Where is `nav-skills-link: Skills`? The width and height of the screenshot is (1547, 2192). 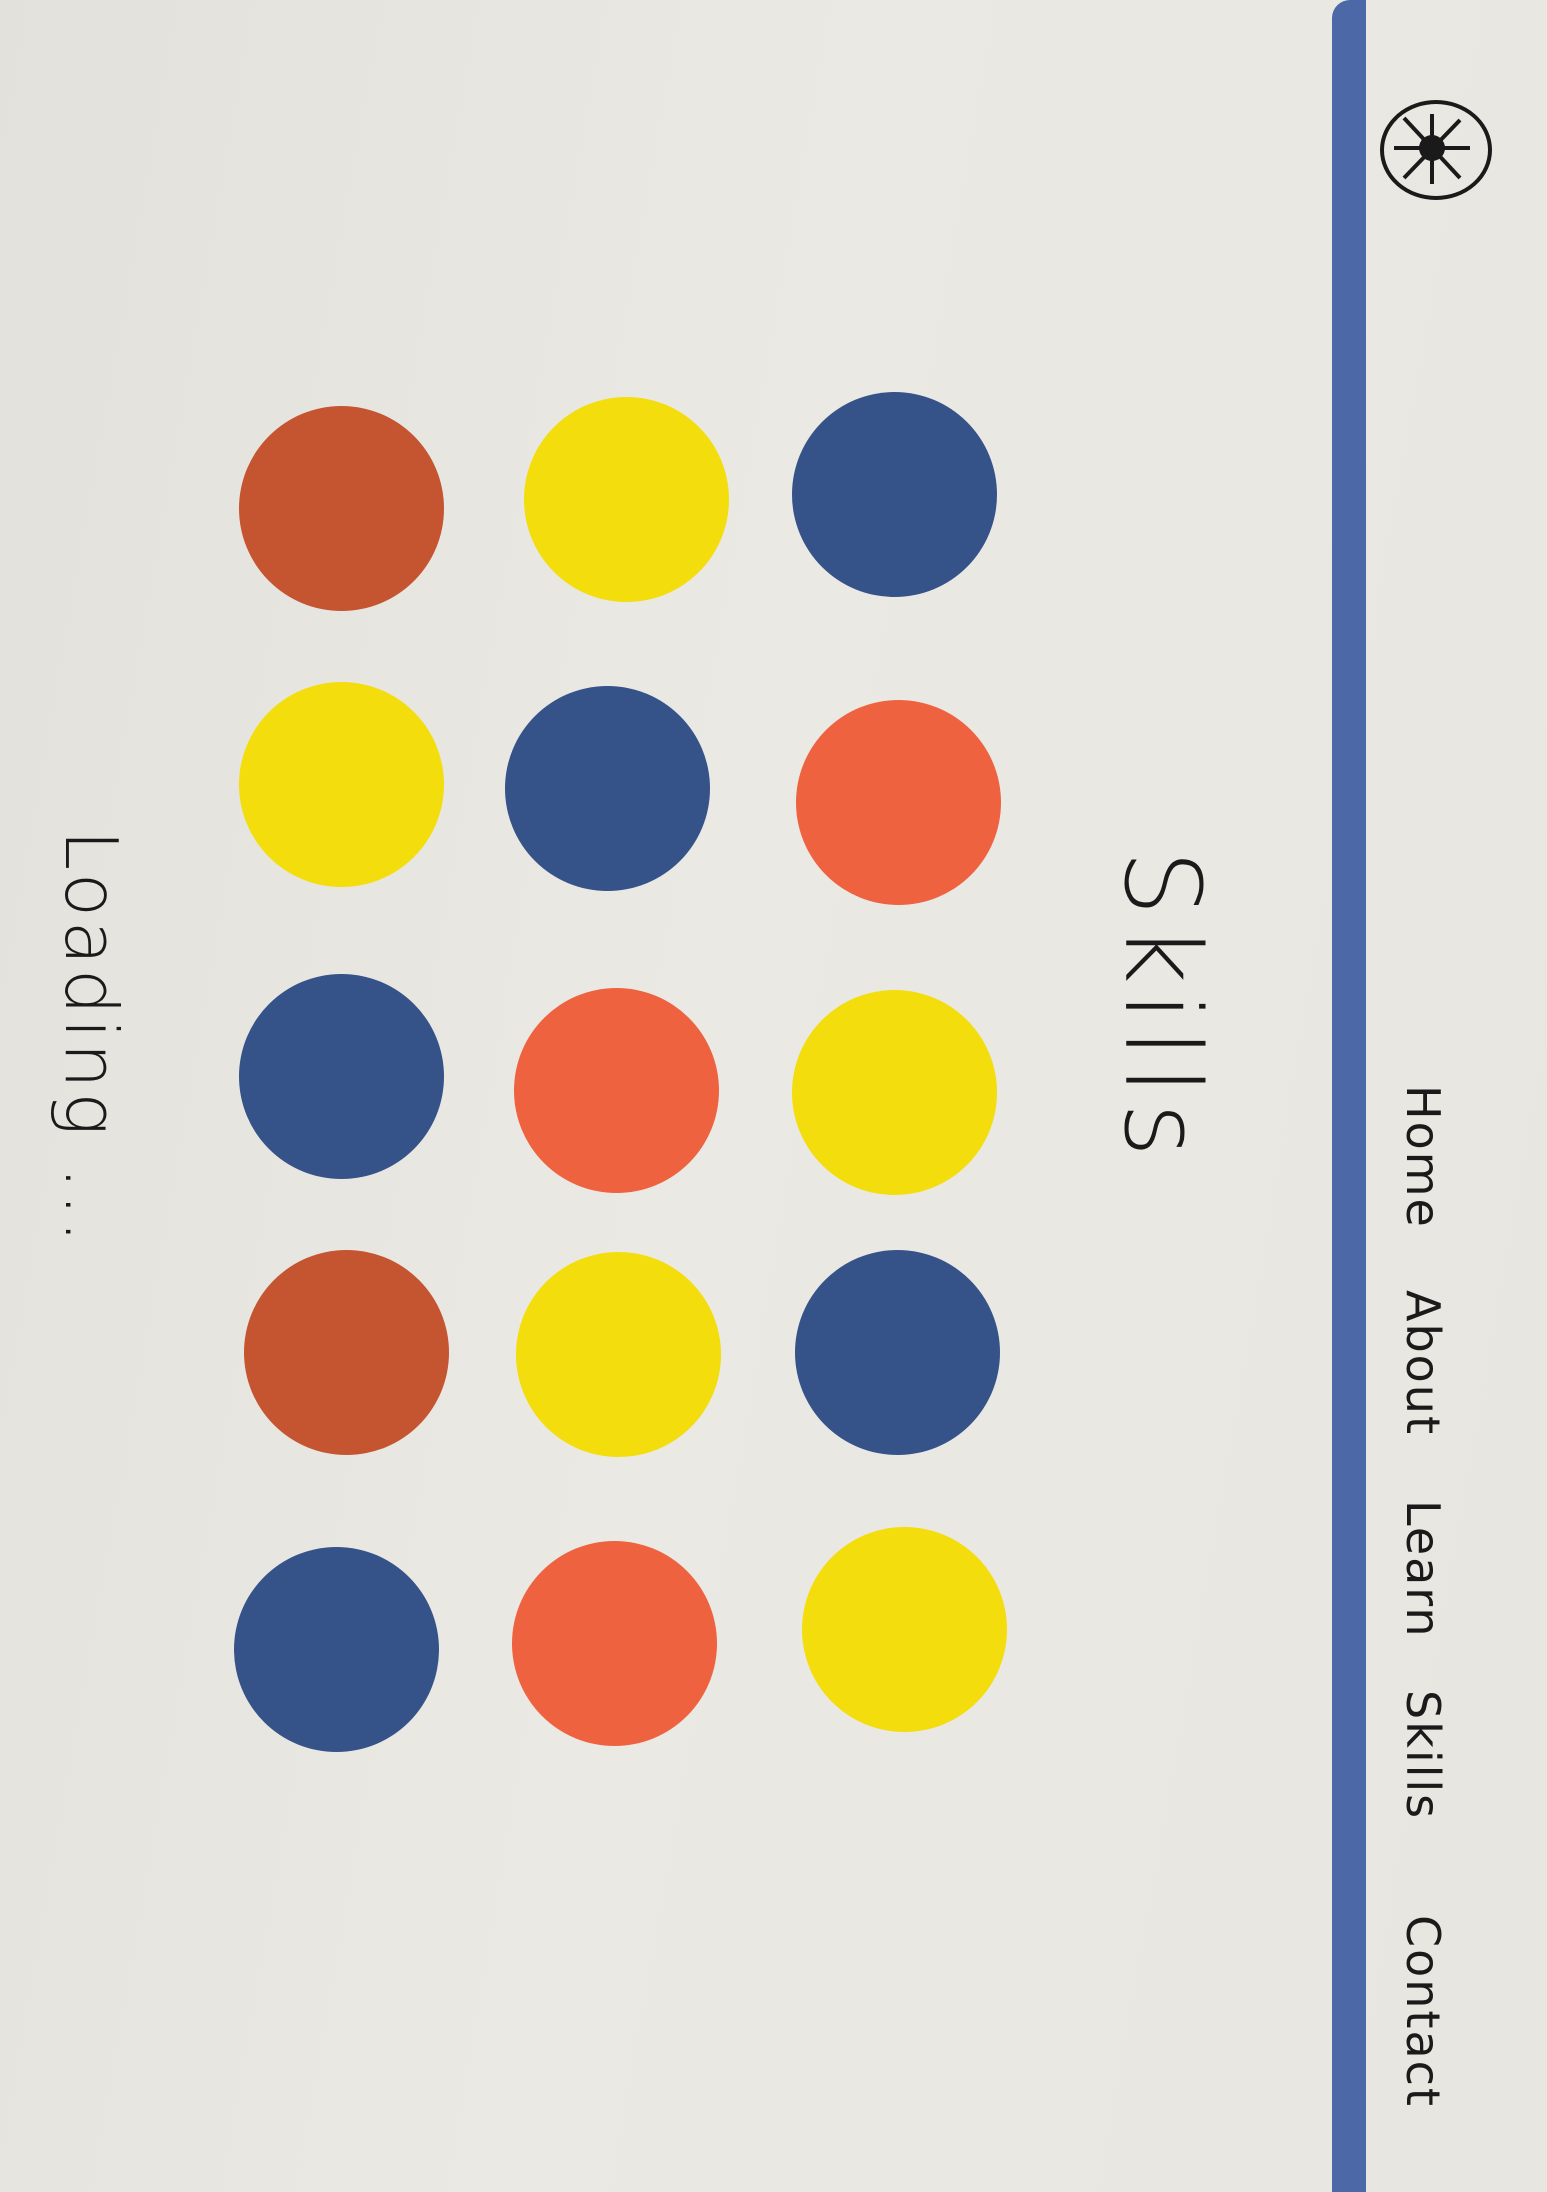 nav-skills-link: Skills is located at coordinates (1423, 1755).